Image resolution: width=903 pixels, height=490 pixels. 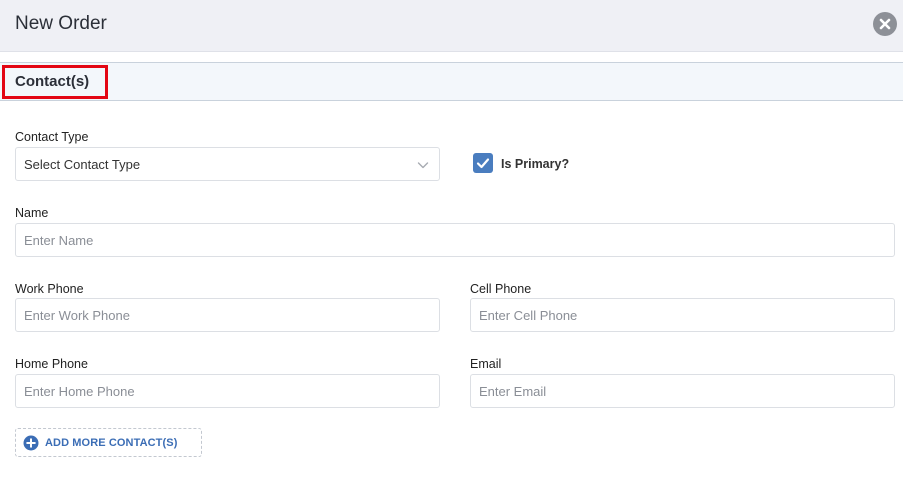 I want to click on contacts-section-header: Contact(s), so click(x=451, y=81).